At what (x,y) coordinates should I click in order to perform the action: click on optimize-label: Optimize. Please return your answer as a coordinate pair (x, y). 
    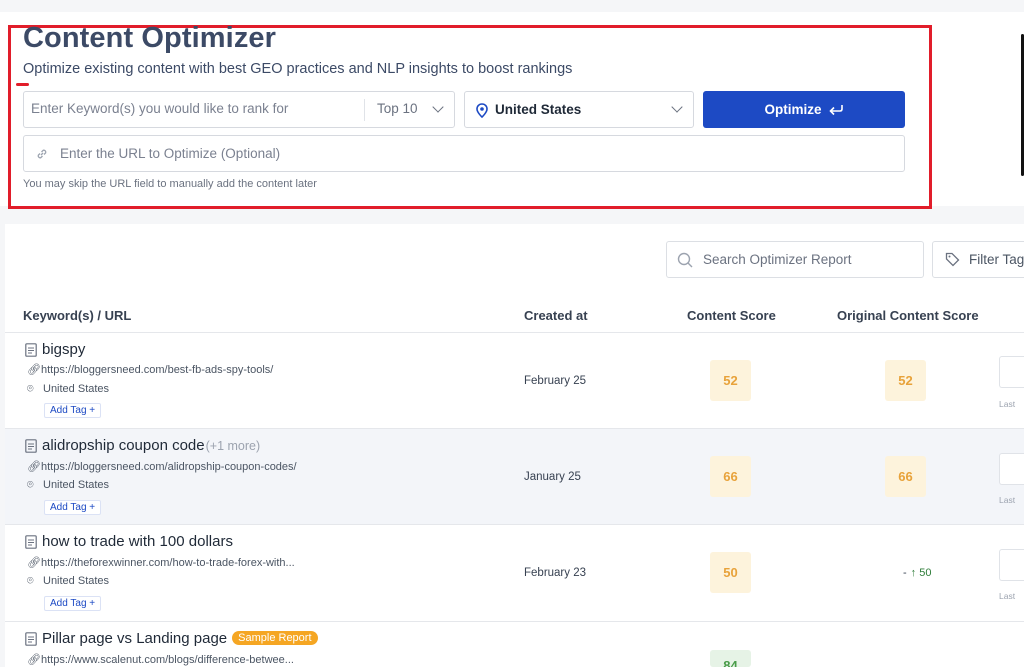
    Looking at the image, I should click on (793, 109).